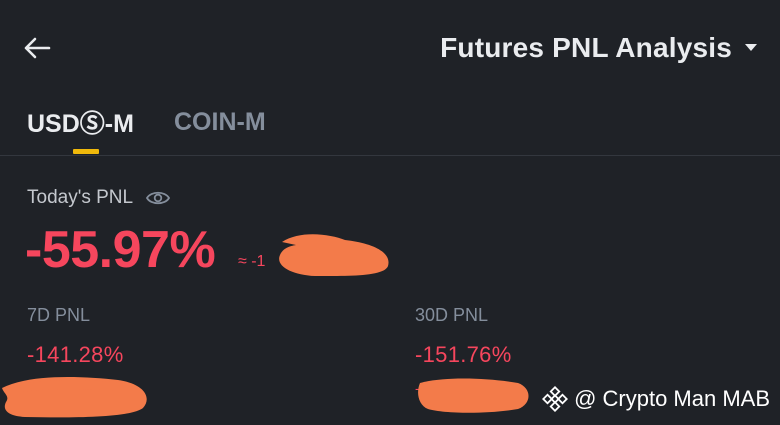  Describe the element at coordinates (74, 397) in the screenshot. I see `redaction-mark-7d` at that location.